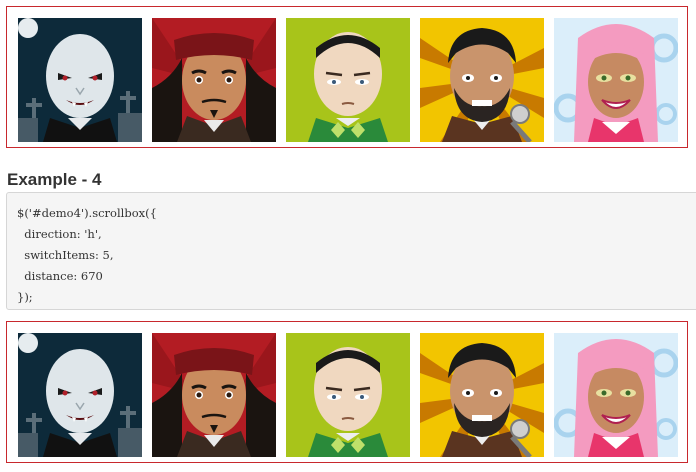 The width and height of the screenshot is (696, 472). Describe the element at coordinates (87, 213) in the screenshot. I see `code-line: $('#demo4').scrollbox({` at that location.